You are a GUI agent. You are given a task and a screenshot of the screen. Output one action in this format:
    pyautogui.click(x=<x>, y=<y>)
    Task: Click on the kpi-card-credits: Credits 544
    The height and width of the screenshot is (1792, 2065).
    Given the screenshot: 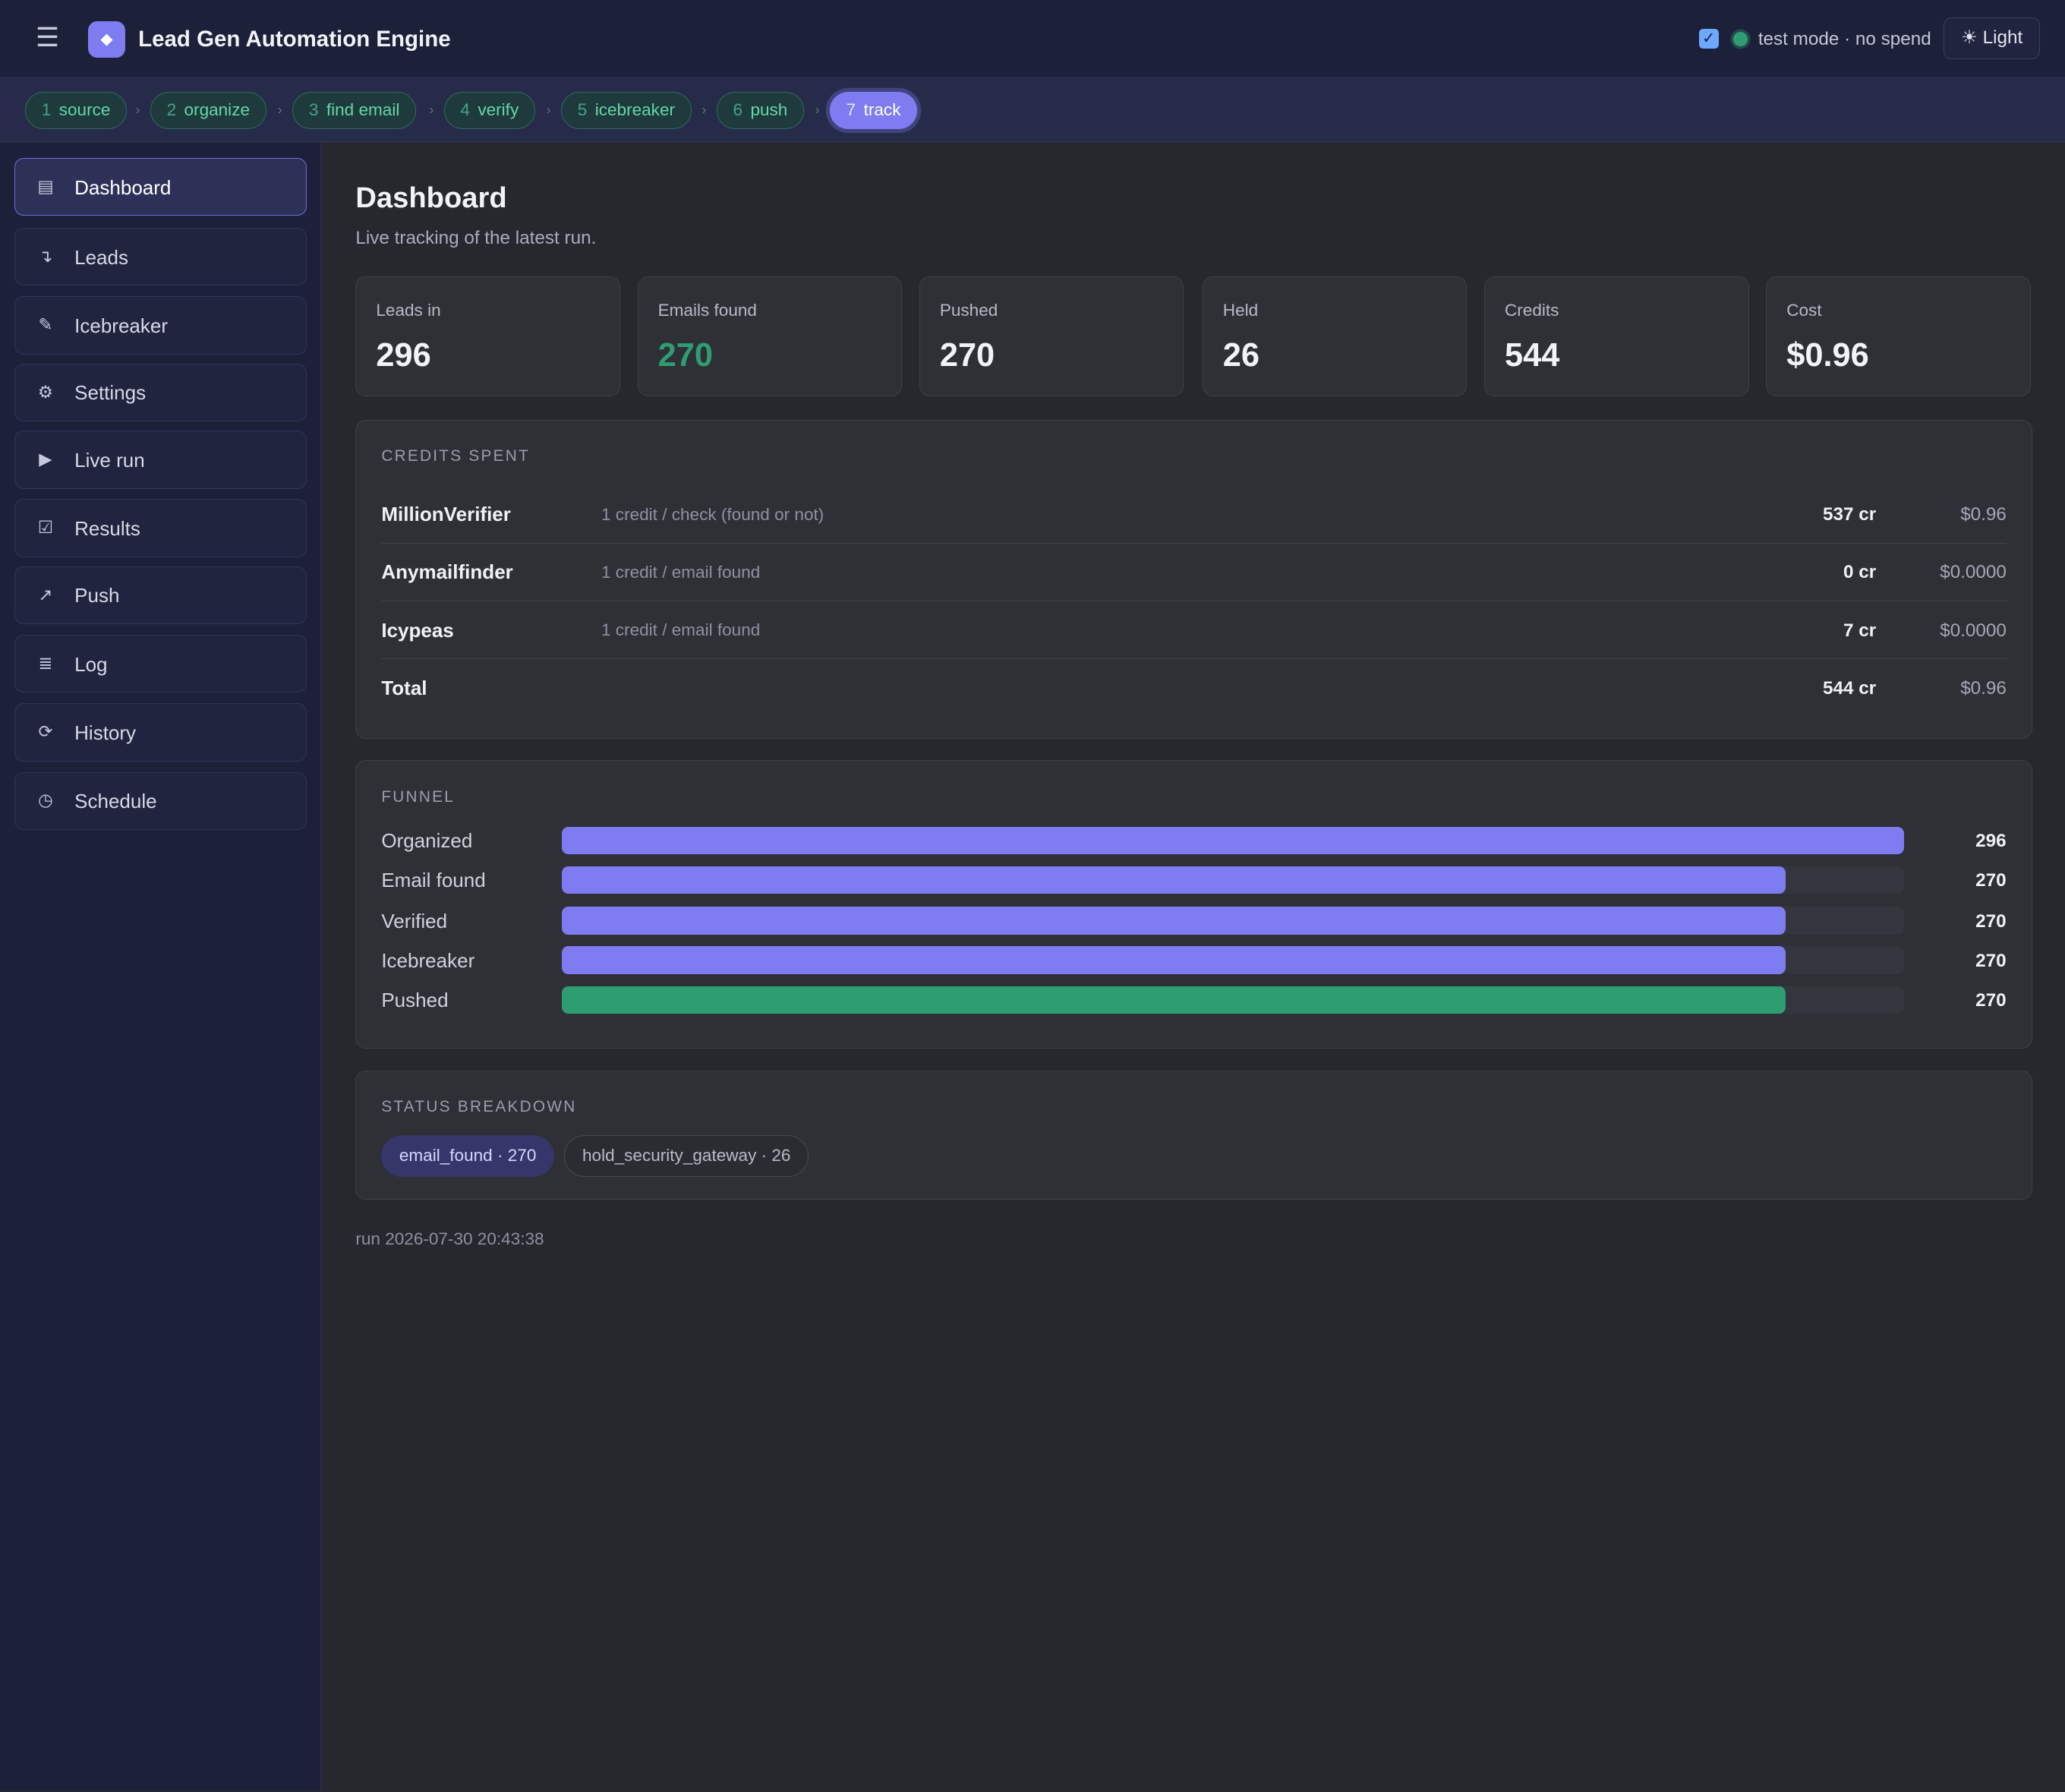 What is the action you would take?
    pyautogui.click(x=1616, y=336)
    